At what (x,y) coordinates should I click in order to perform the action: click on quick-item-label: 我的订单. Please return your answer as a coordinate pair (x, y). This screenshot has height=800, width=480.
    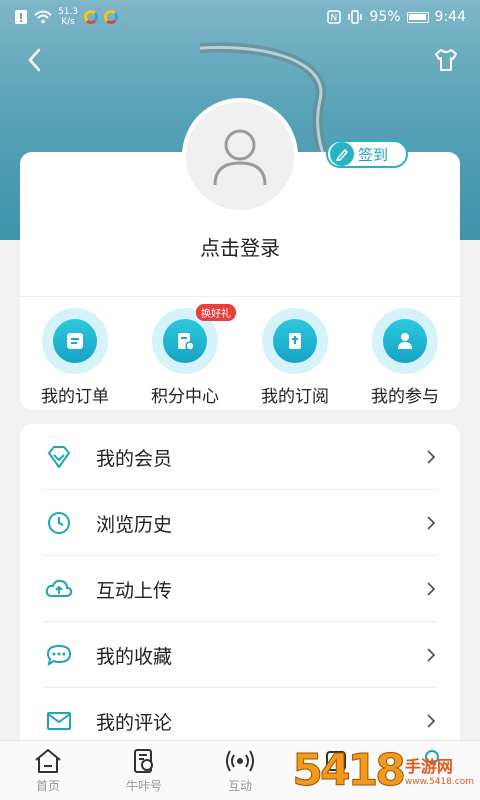
    Looking at the image, I should click on (75, 397).